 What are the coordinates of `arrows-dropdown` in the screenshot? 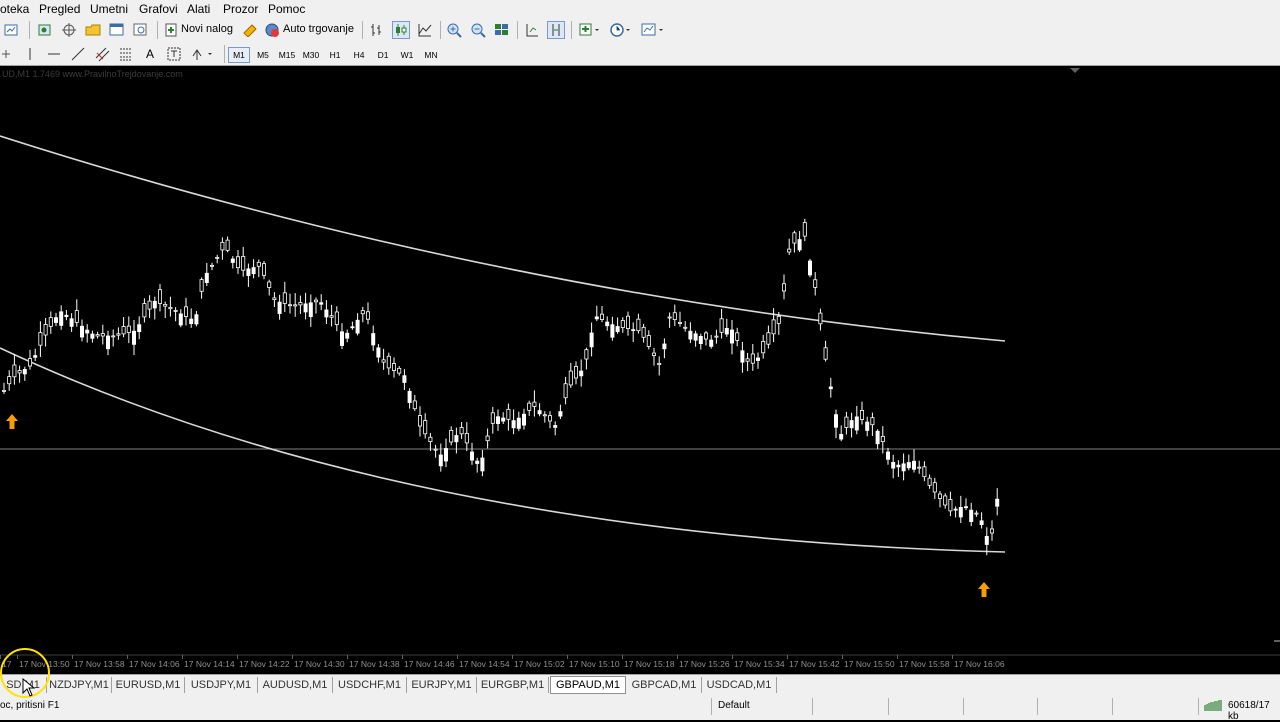 It's located at (203, 54).